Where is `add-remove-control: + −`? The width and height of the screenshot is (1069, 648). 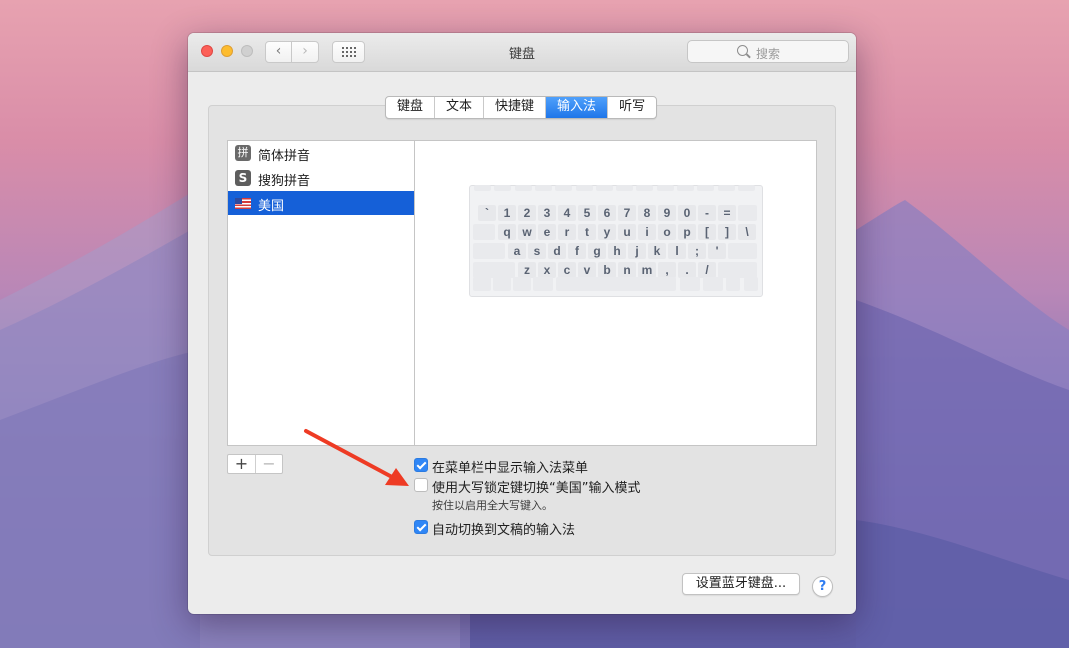 add-remove-control: + − is located at coordinates (255, 464).